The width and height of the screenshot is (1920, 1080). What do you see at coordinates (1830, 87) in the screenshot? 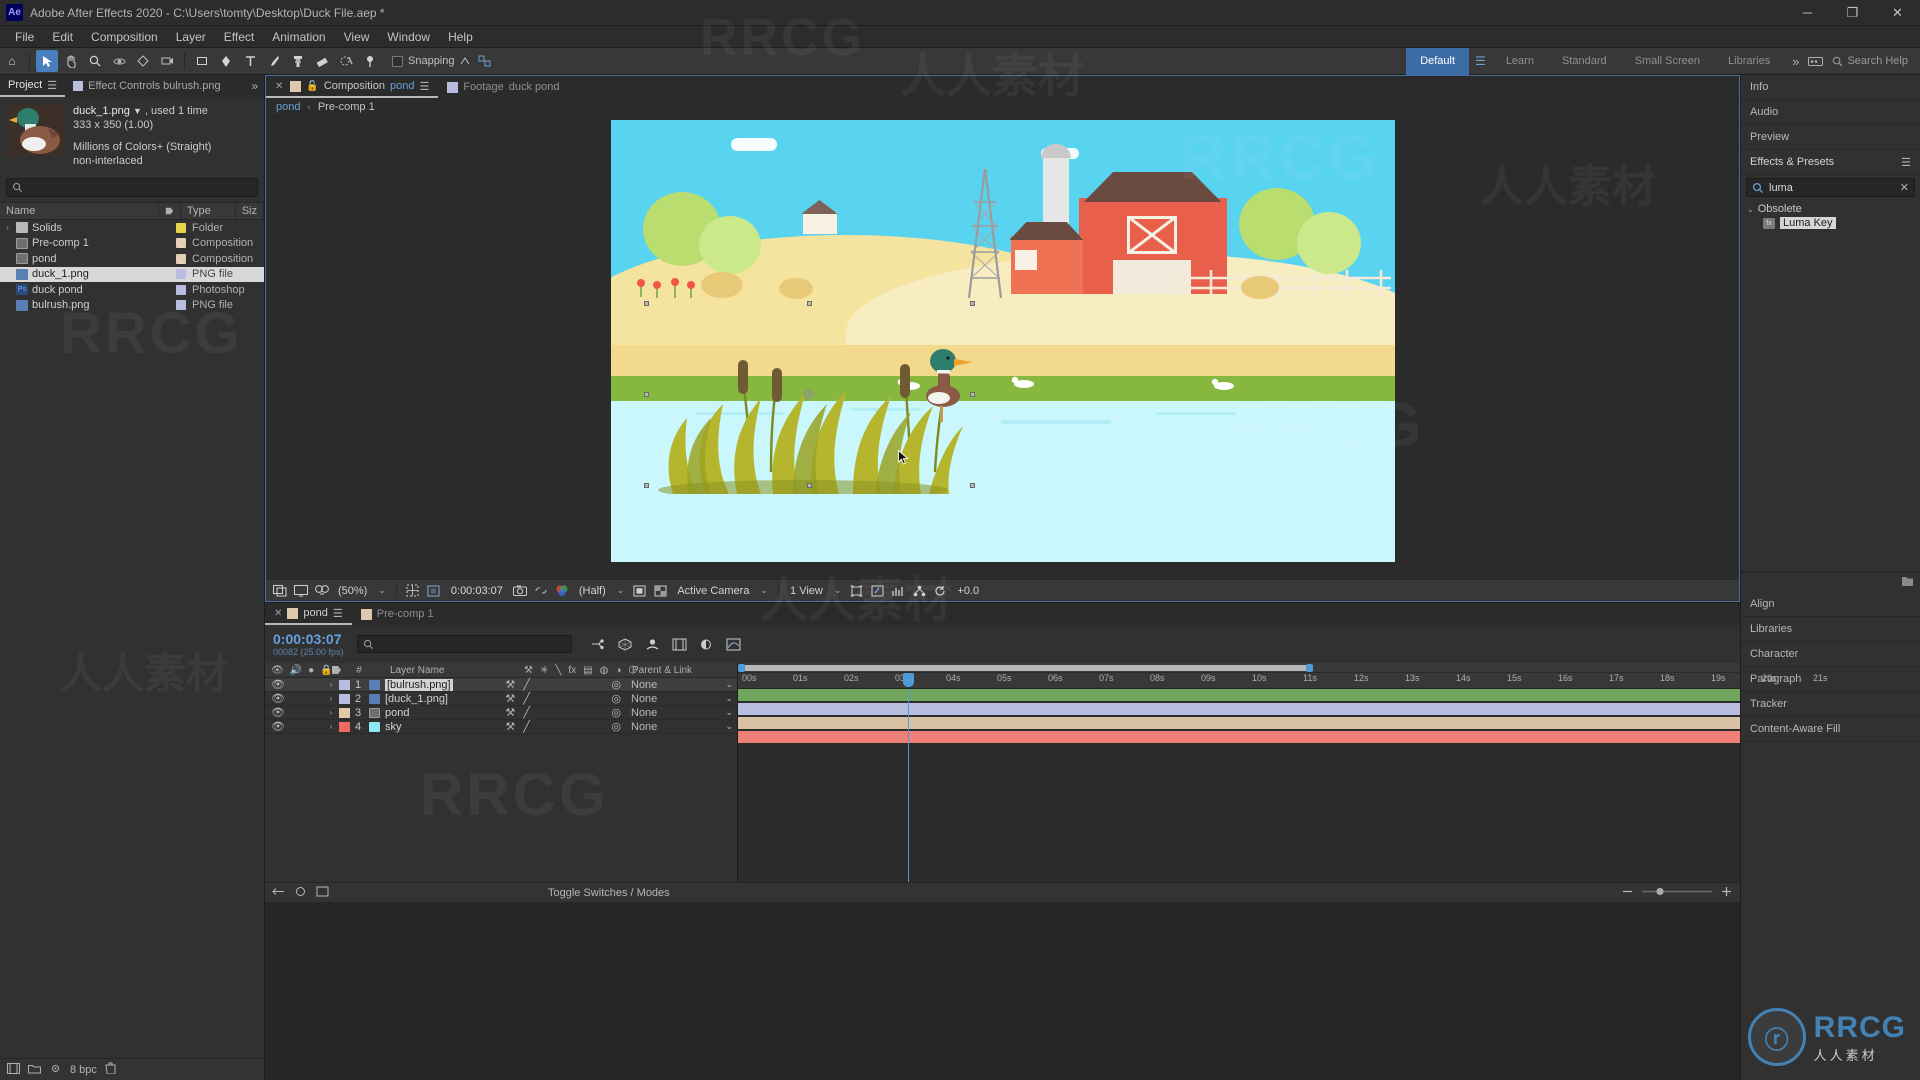
I see `panel-info: Info` at bounding box center [1830, 87].